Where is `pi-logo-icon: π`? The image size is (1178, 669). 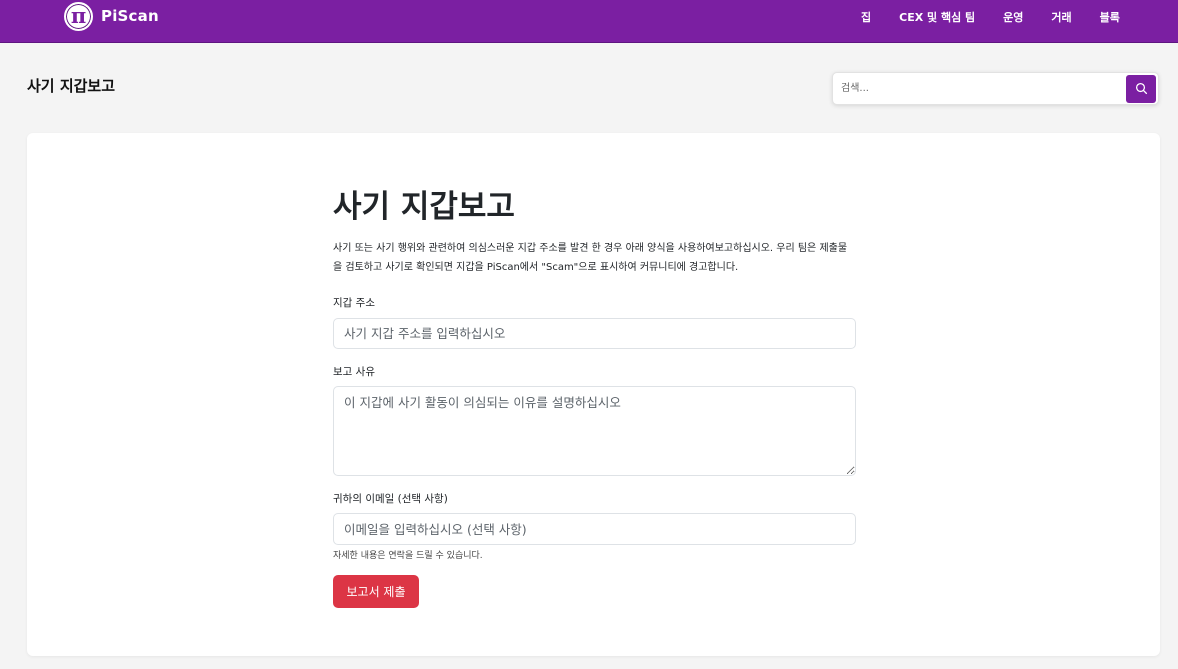 pi-logo-icon: π is located at coordinates (78, 16).